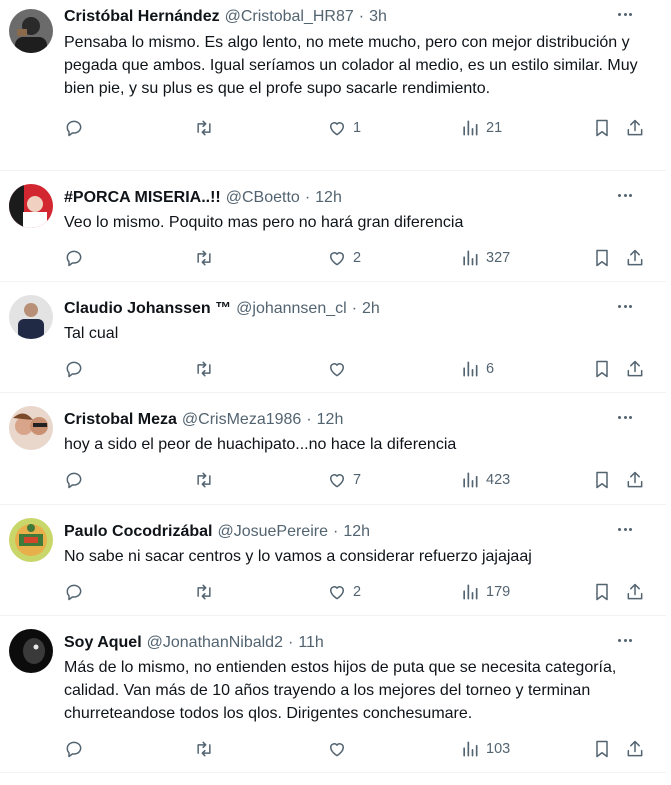  Describe the element at coordinates (344, 480) in the screenshot. I see `like-button: 7` at that location.